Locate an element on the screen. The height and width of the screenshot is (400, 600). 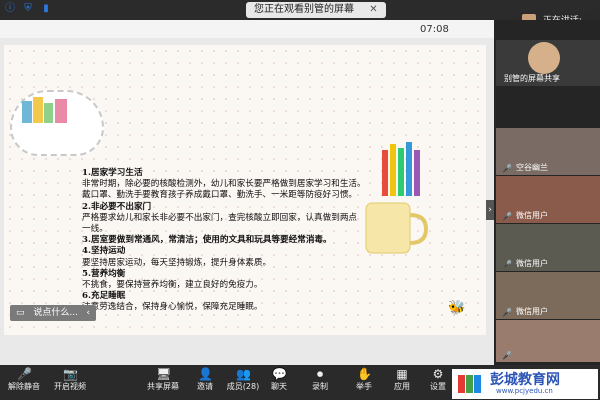
section-line: 不挑食，要保持营养均衡，建立良好的免疫力。 is located at coordinates (172, 285).